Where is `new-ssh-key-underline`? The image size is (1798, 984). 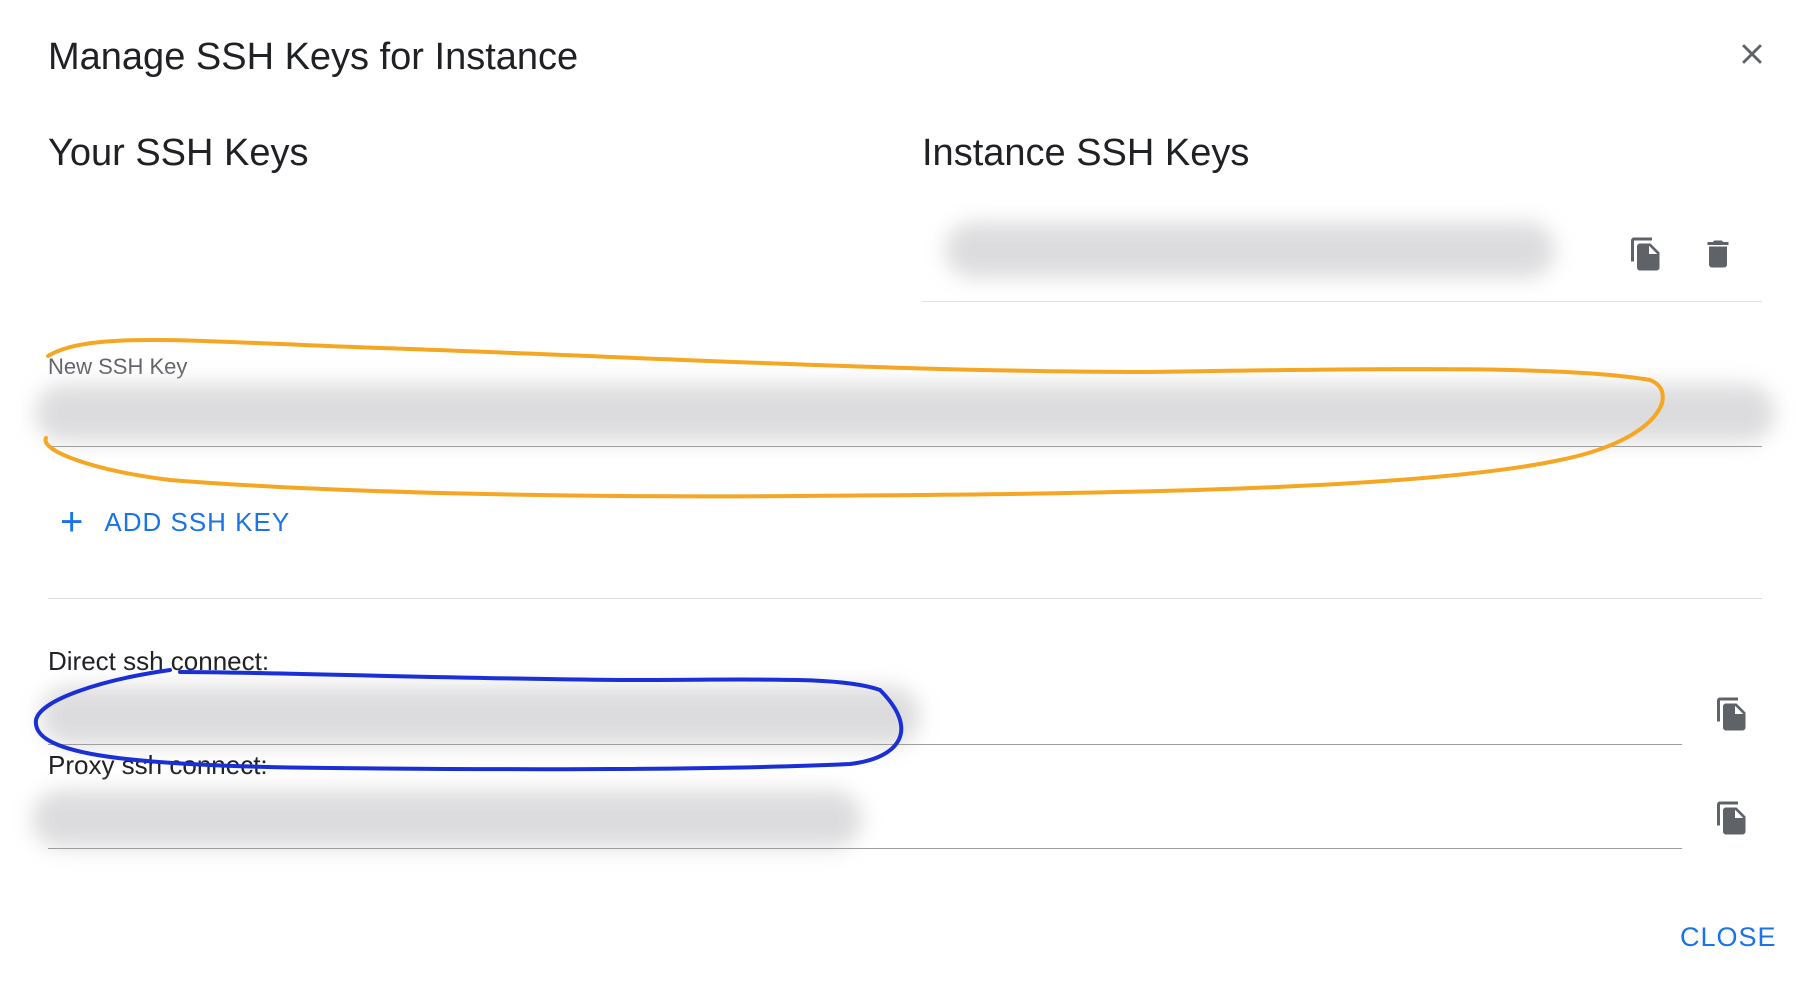
new-ssh-key-underline is located at coordinates (905, 446).